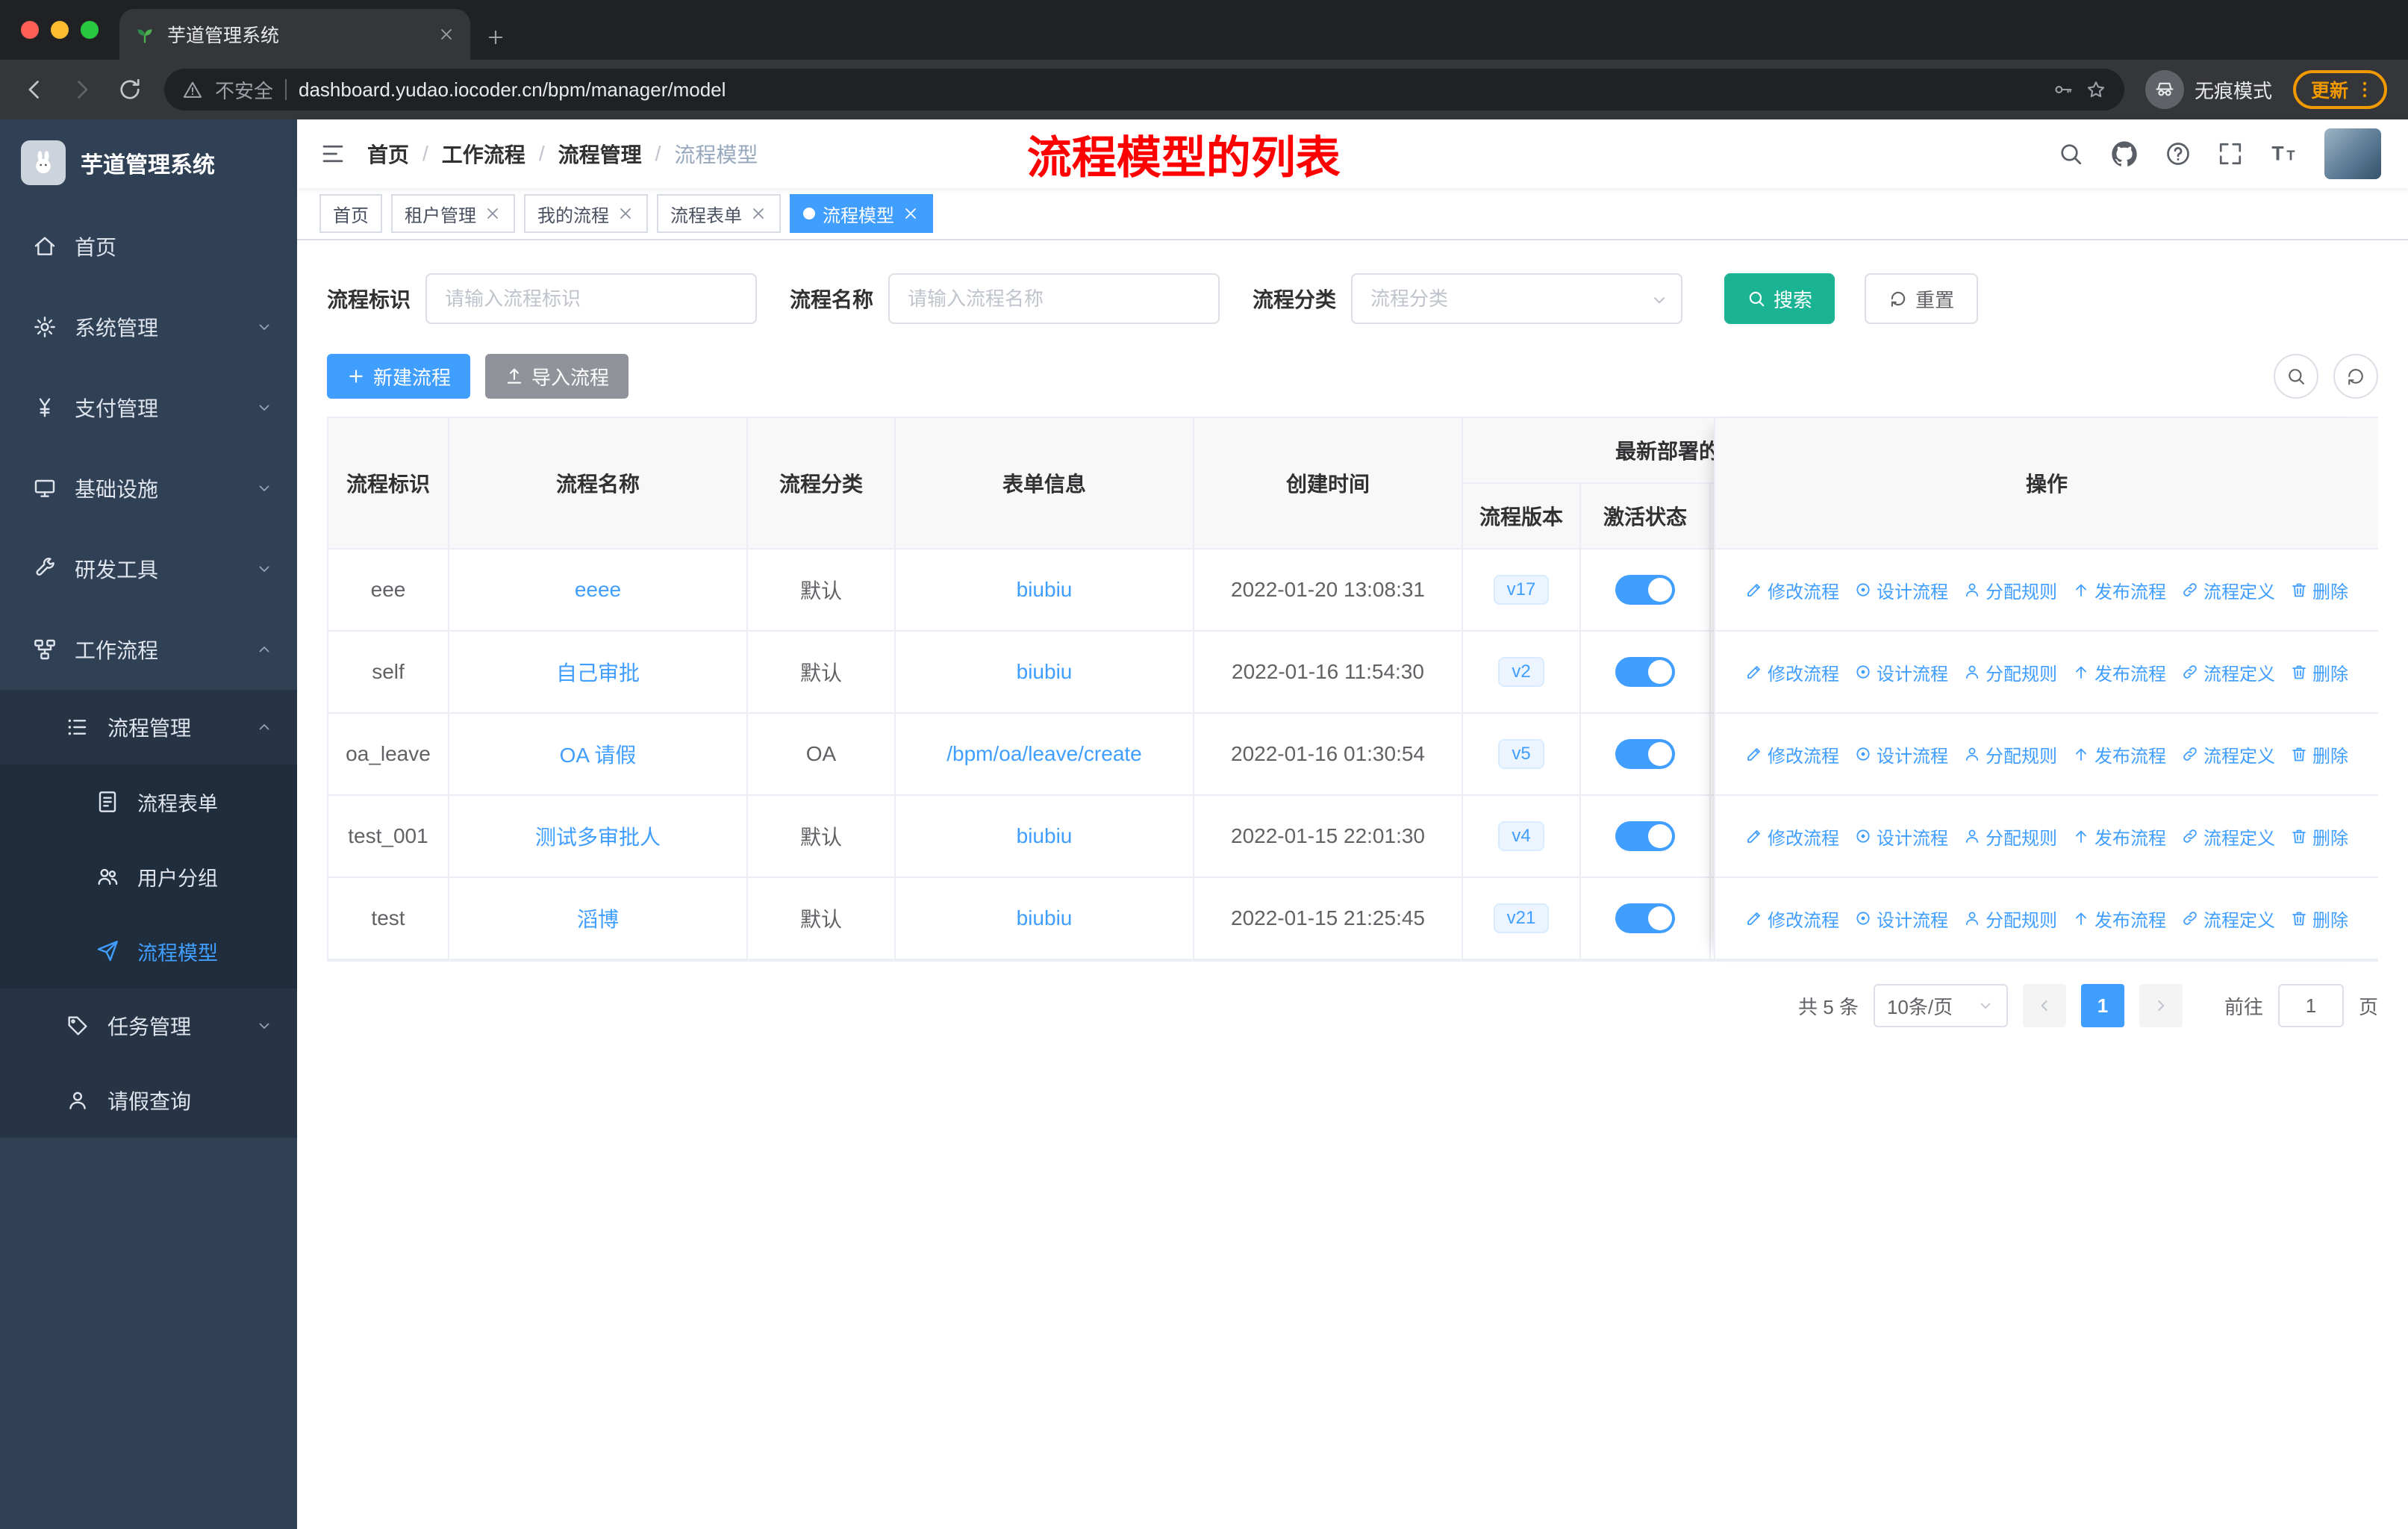 This screenshot has width=2408, height=1529. Describe the element at coordinates (1521, 754) in the screenshot. I see `version-badge: v5` at that location.